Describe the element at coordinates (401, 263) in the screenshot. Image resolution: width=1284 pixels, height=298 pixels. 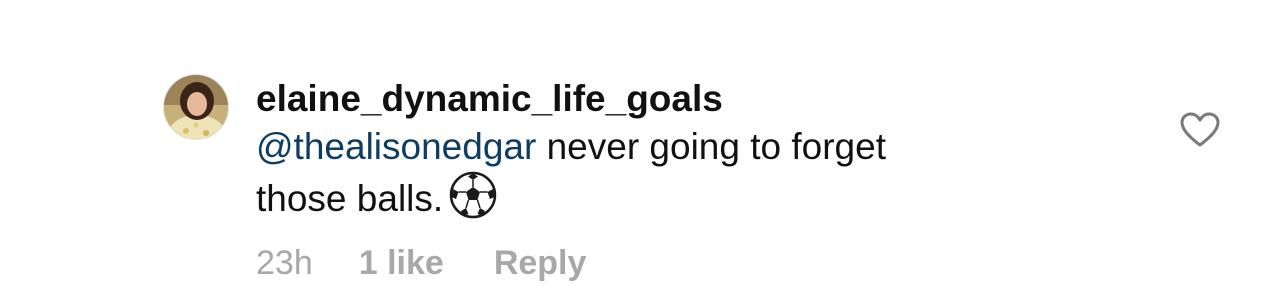
I see `likes-count-link: 1 like` at that location.